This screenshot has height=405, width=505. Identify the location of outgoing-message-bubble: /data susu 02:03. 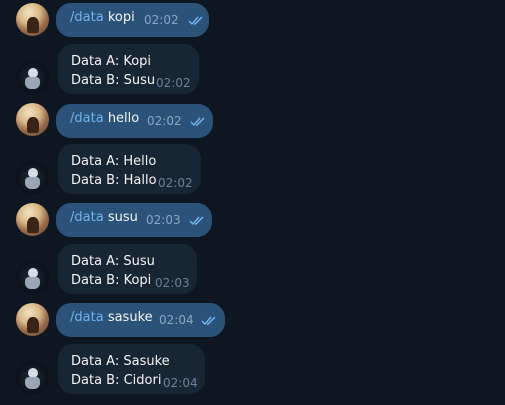
(134, 220).